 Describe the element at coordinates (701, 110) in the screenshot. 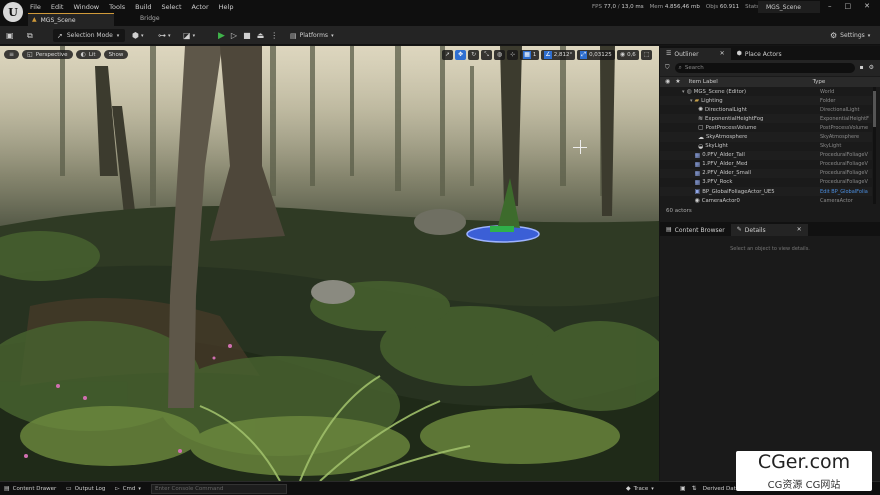

I see `sun-icon: ✺` at that location.